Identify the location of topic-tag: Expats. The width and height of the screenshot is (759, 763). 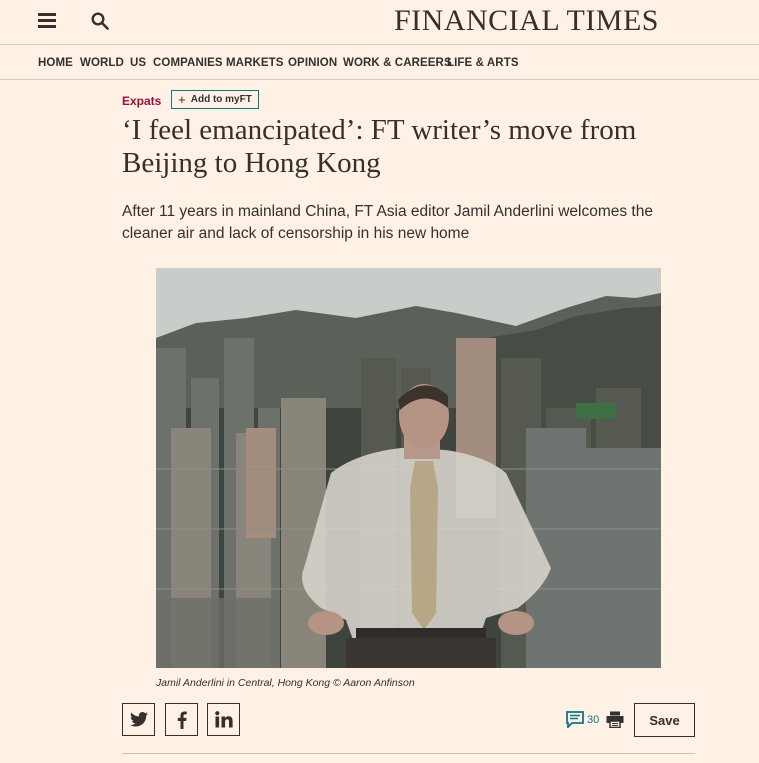
(141, 101).